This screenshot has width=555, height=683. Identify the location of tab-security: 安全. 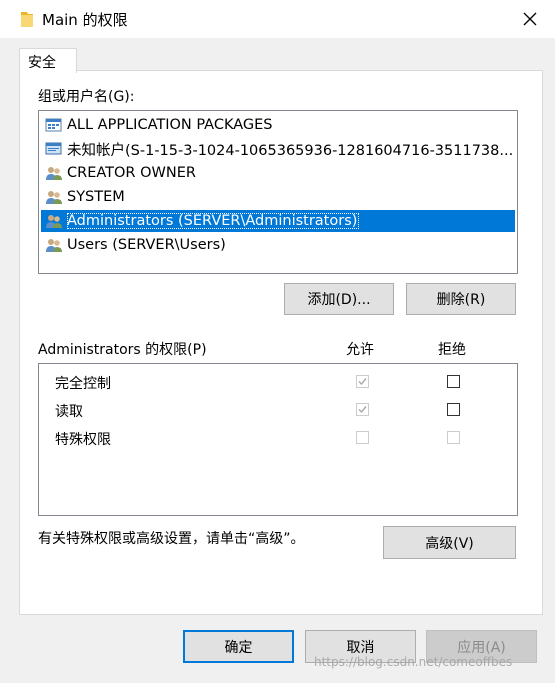
(48, 60).